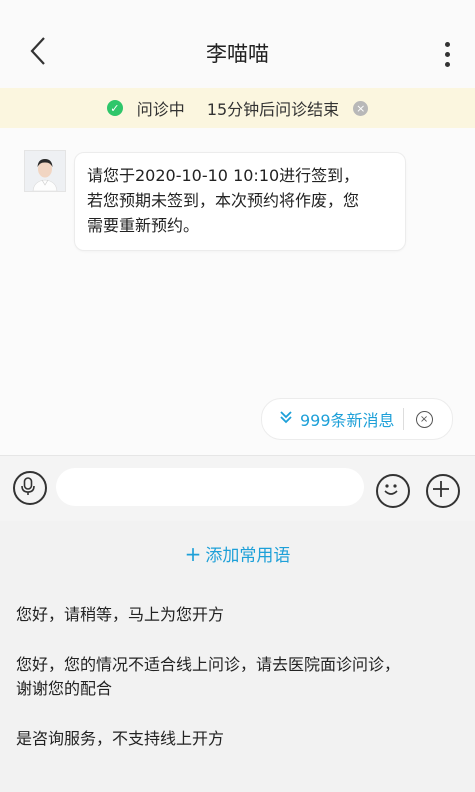 The width and height of the screenshot is (475, 792). I want to click on countdown-text: 15分钟后问诊结束, so click(273, 109).